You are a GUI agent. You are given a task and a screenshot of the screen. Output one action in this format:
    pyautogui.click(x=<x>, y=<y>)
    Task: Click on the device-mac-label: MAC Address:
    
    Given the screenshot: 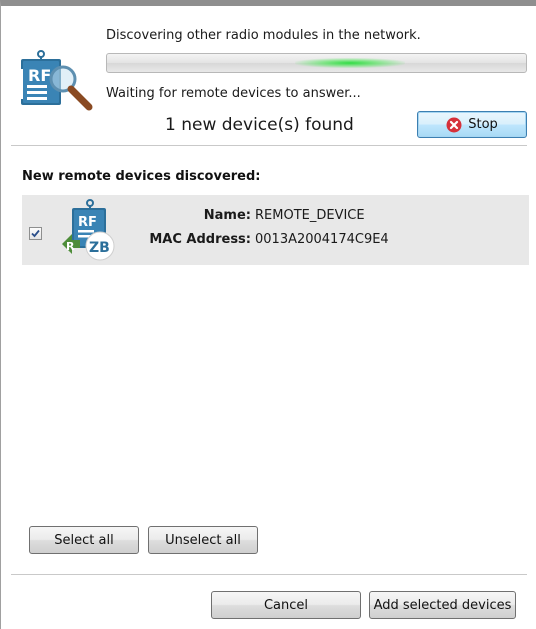 What is the action you would take?
    pyautogui.click(x=200, y=239)
    